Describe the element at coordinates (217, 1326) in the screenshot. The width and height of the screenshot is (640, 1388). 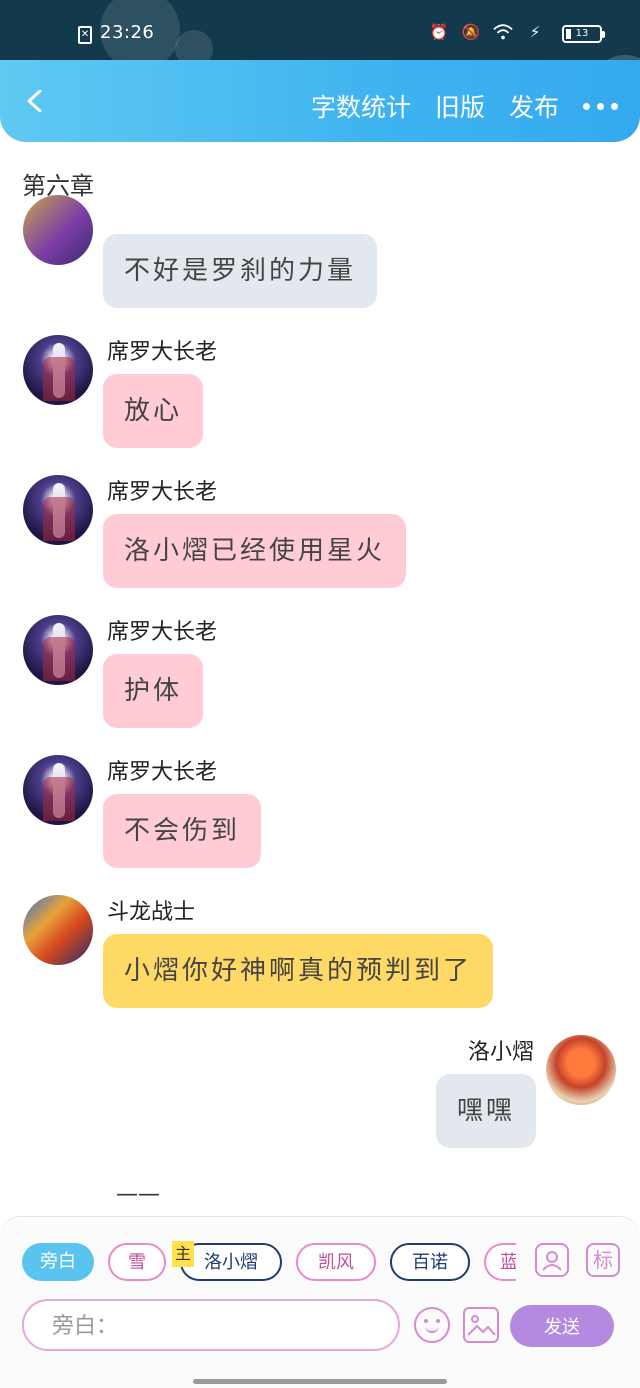
I see `message-input` at that location.